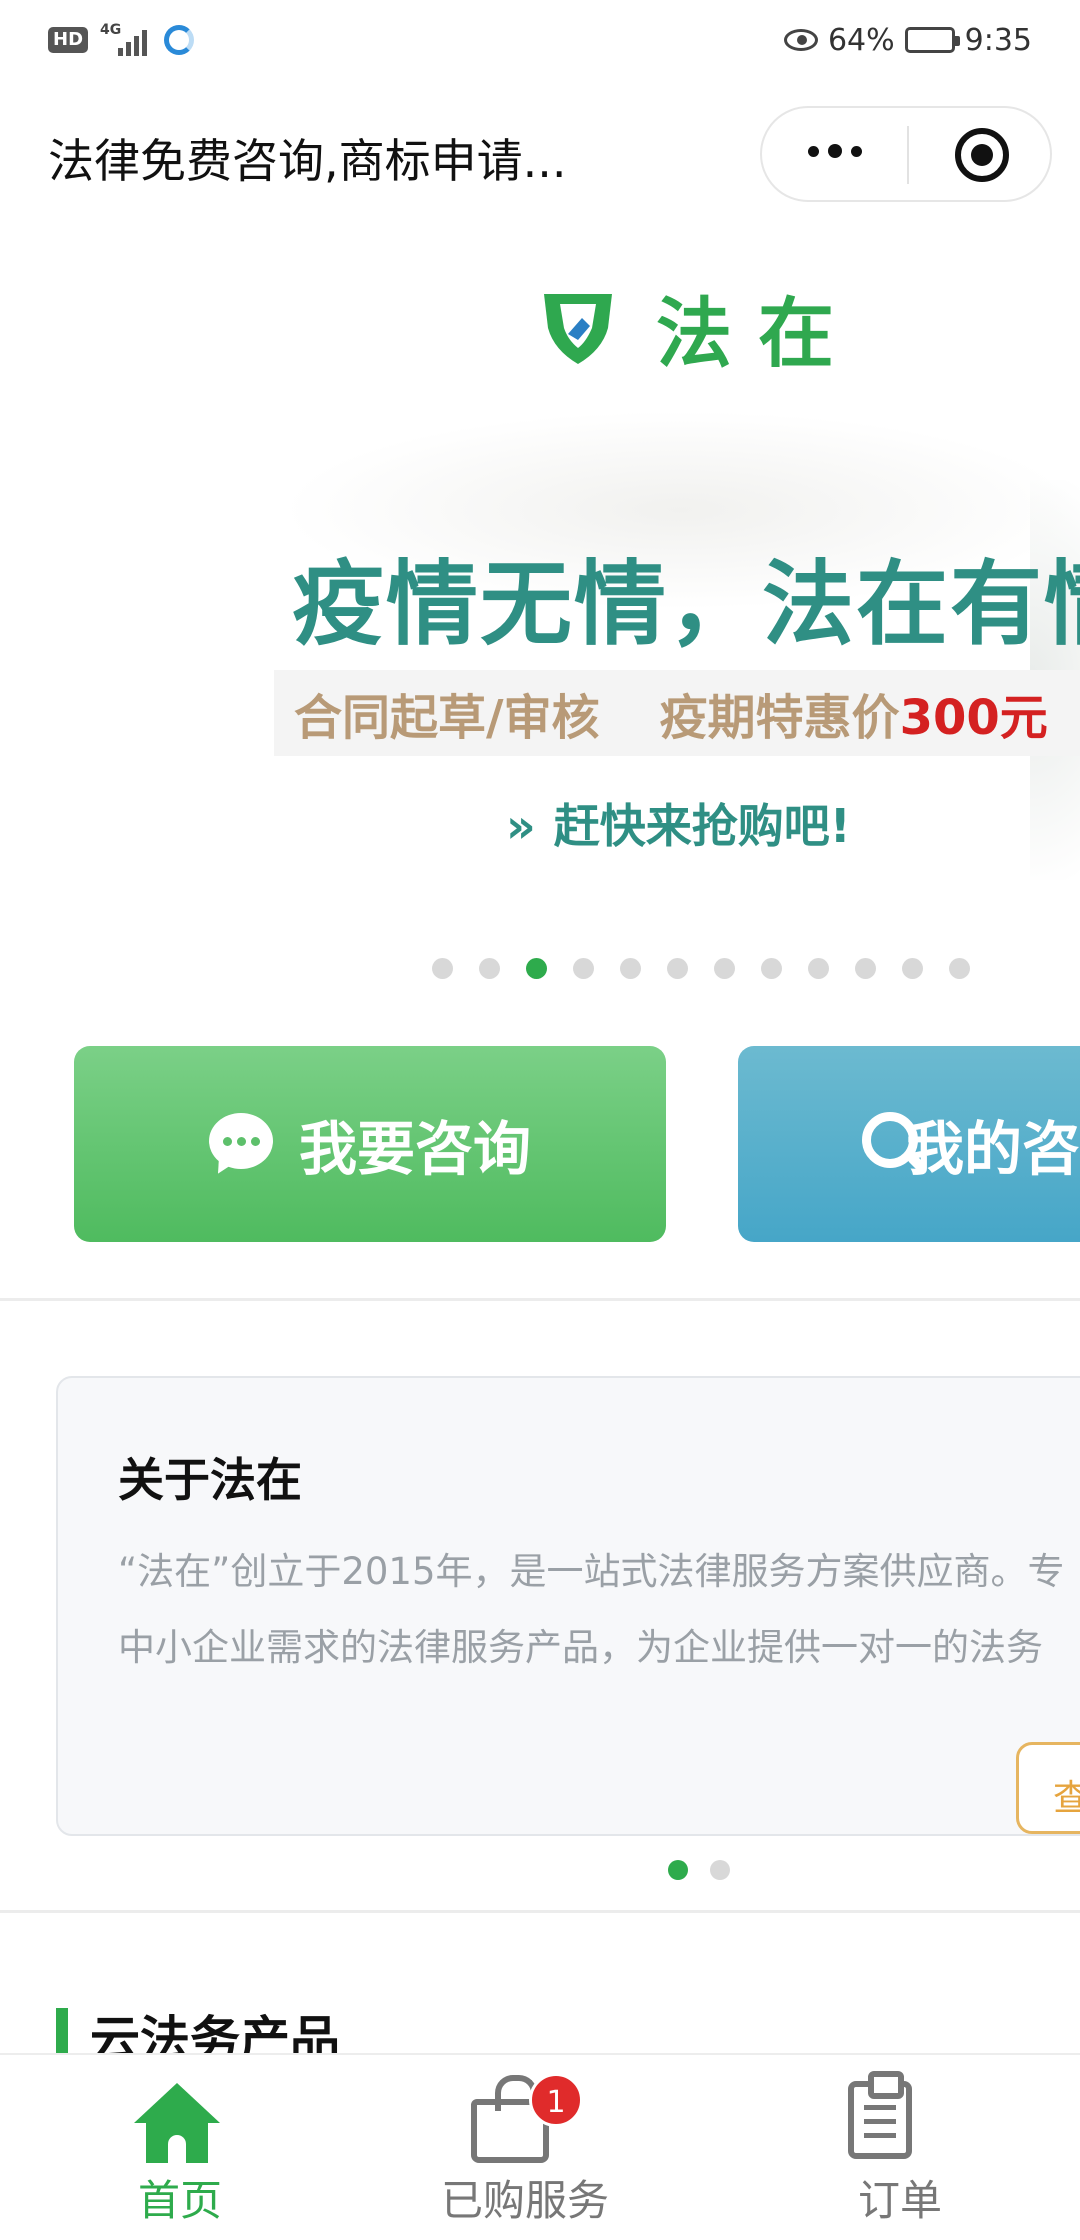  What do you see at coordinates (861, 40) in the screenshot?
I see `battery-percent: 64%` at bounding box center [861, 40].